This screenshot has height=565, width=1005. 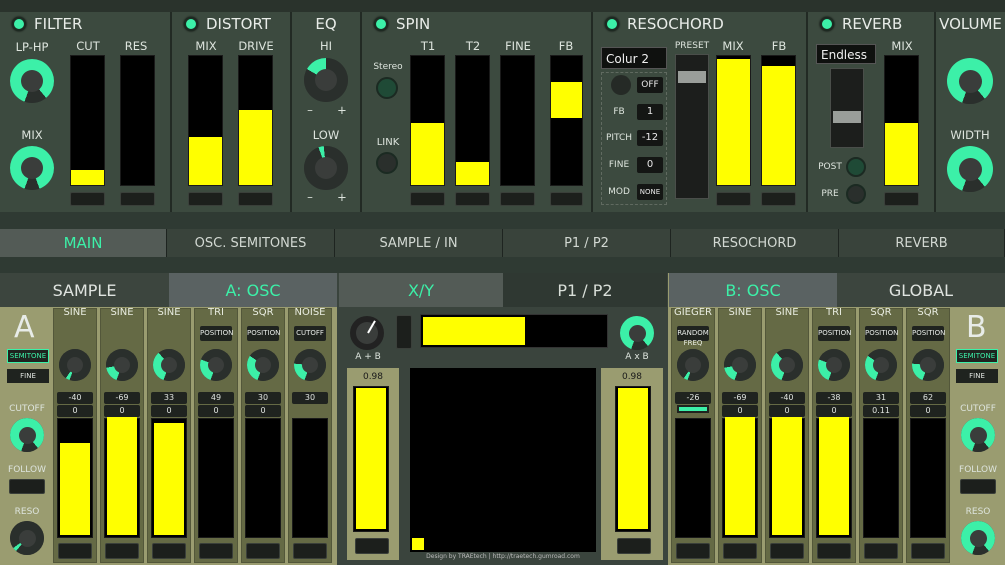 I want to click on osc-b-ch4-mode-button: POSITION, so click(x=834, y=333).